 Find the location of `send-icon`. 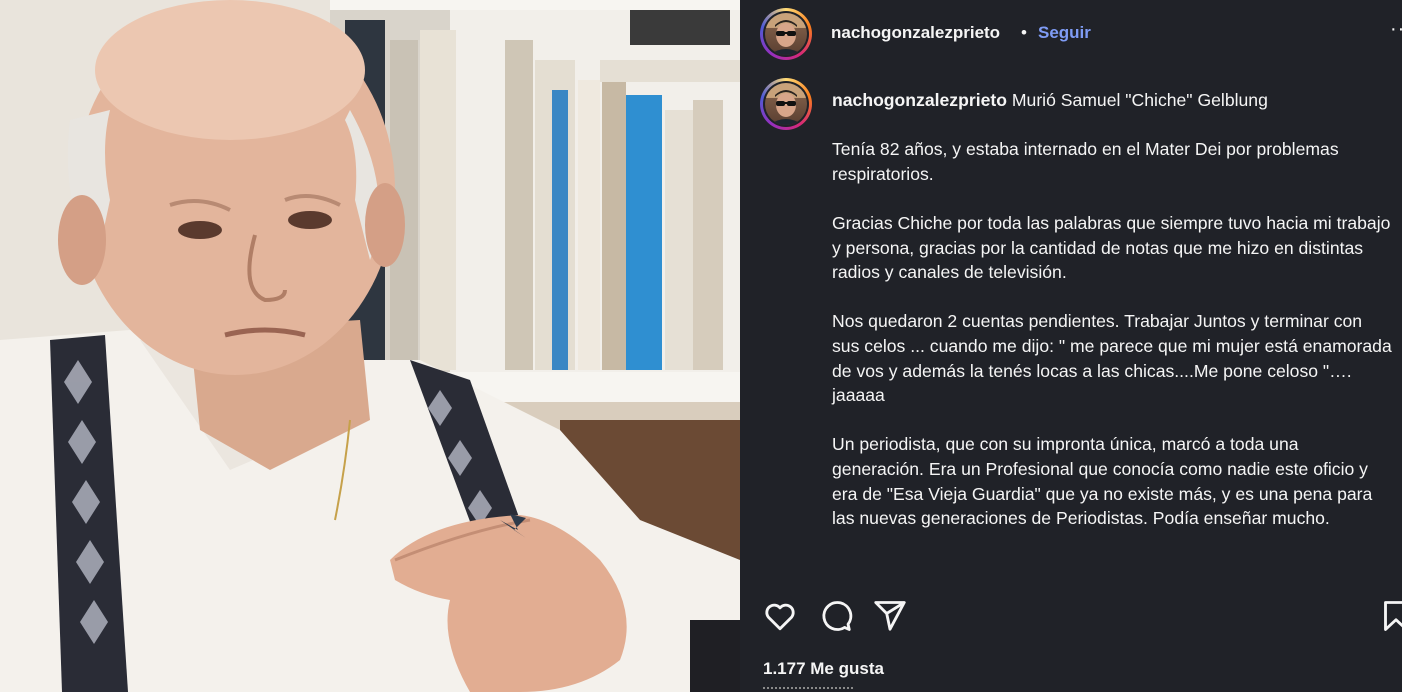

send-icon is located at coordinates (890, 616).